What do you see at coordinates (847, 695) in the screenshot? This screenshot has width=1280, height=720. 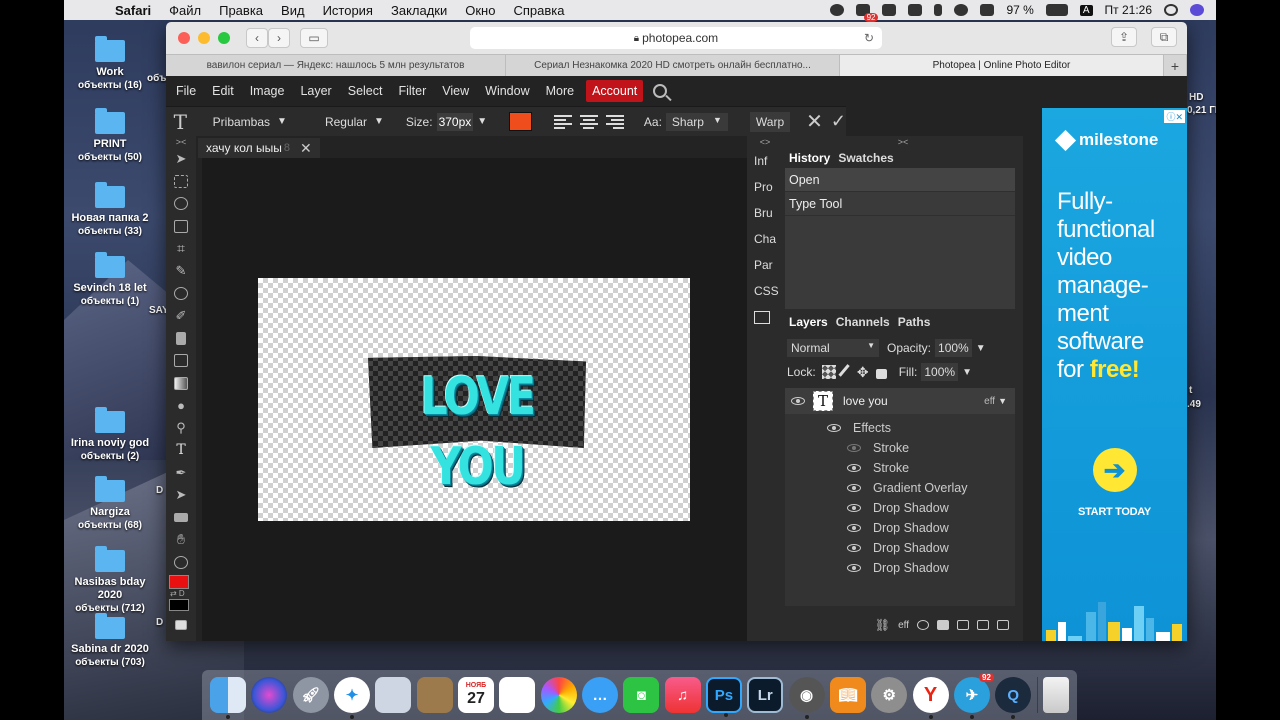 I see `books-icon: 📖︎` at bounding box center [847, 695].